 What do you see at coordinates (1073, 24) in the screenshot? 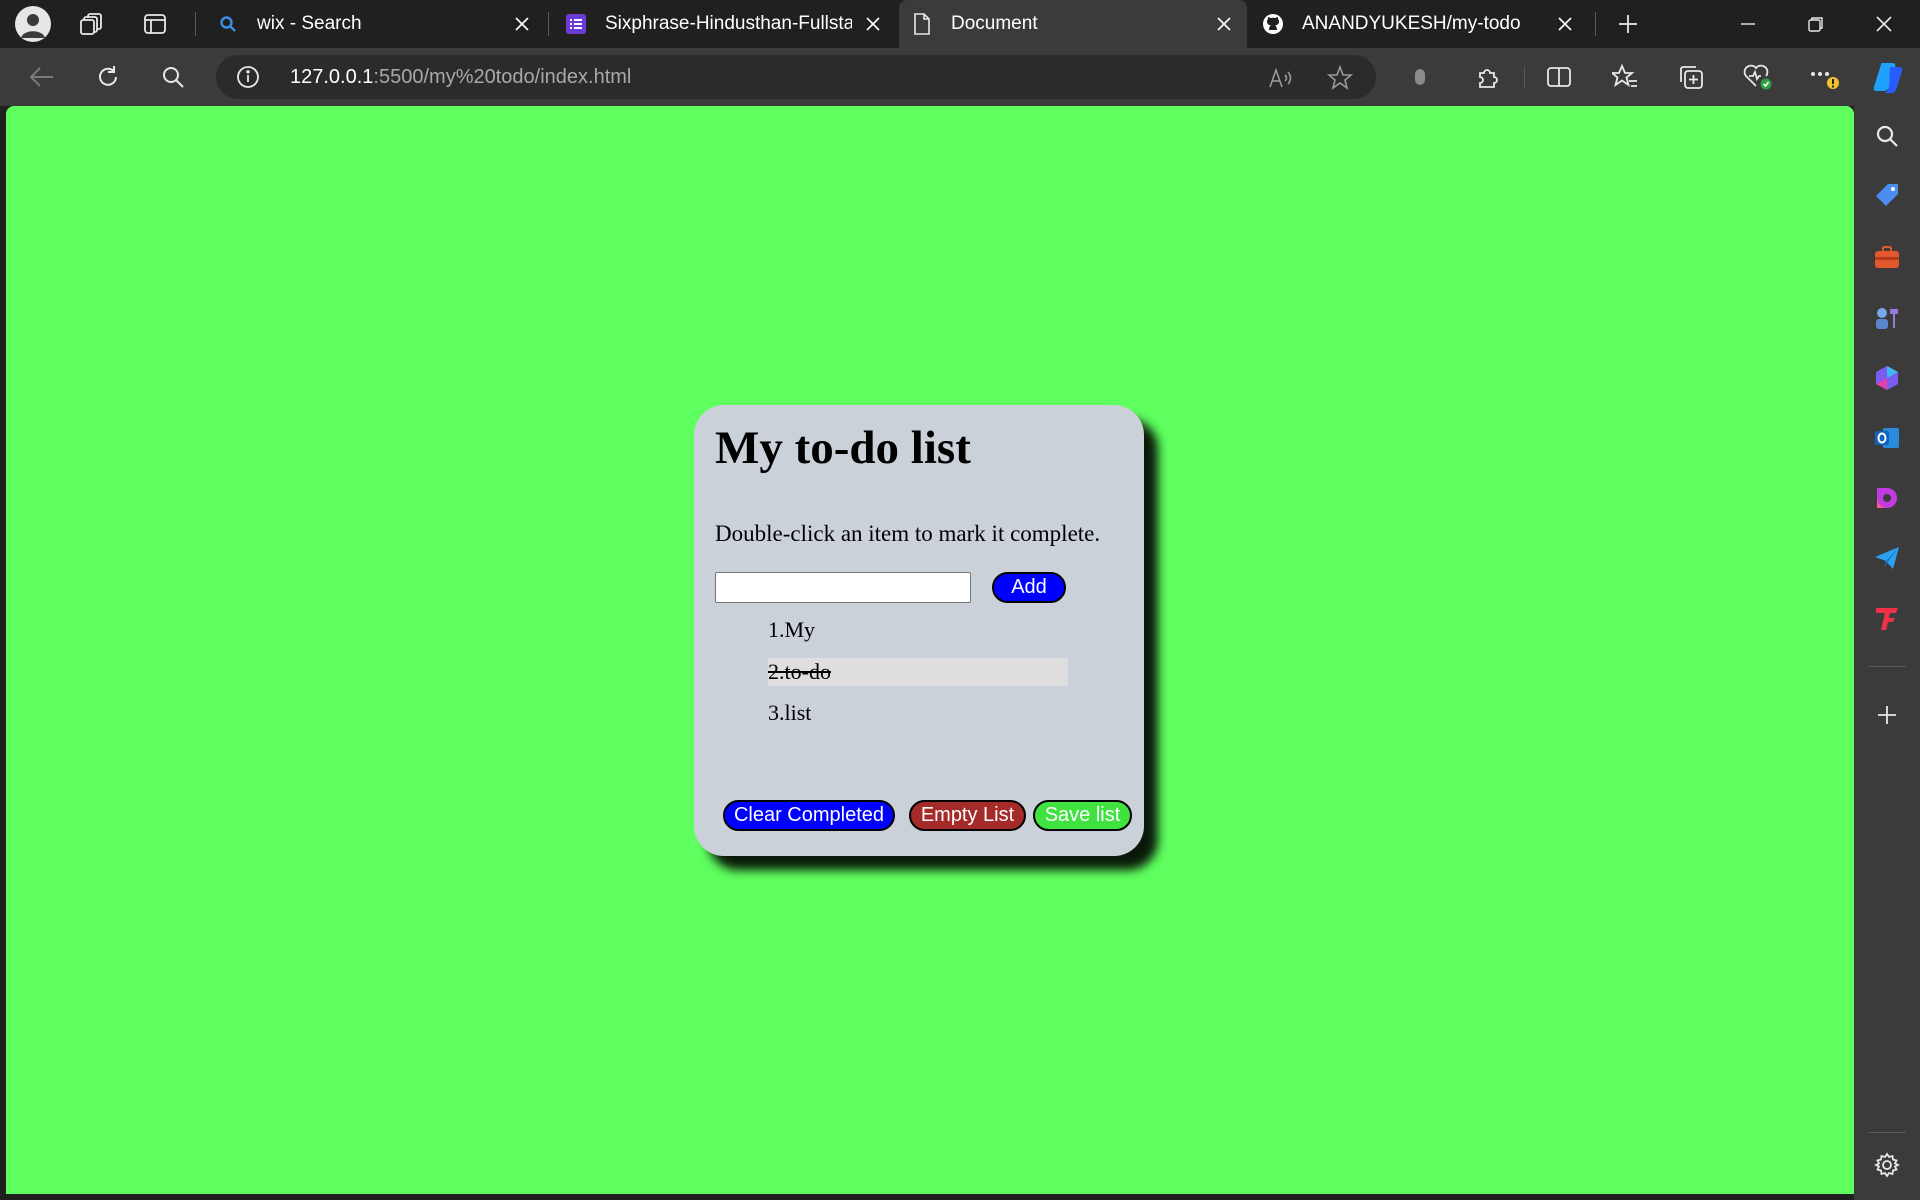
I see `tab-document: Document` at bounding box center [1073, 24].